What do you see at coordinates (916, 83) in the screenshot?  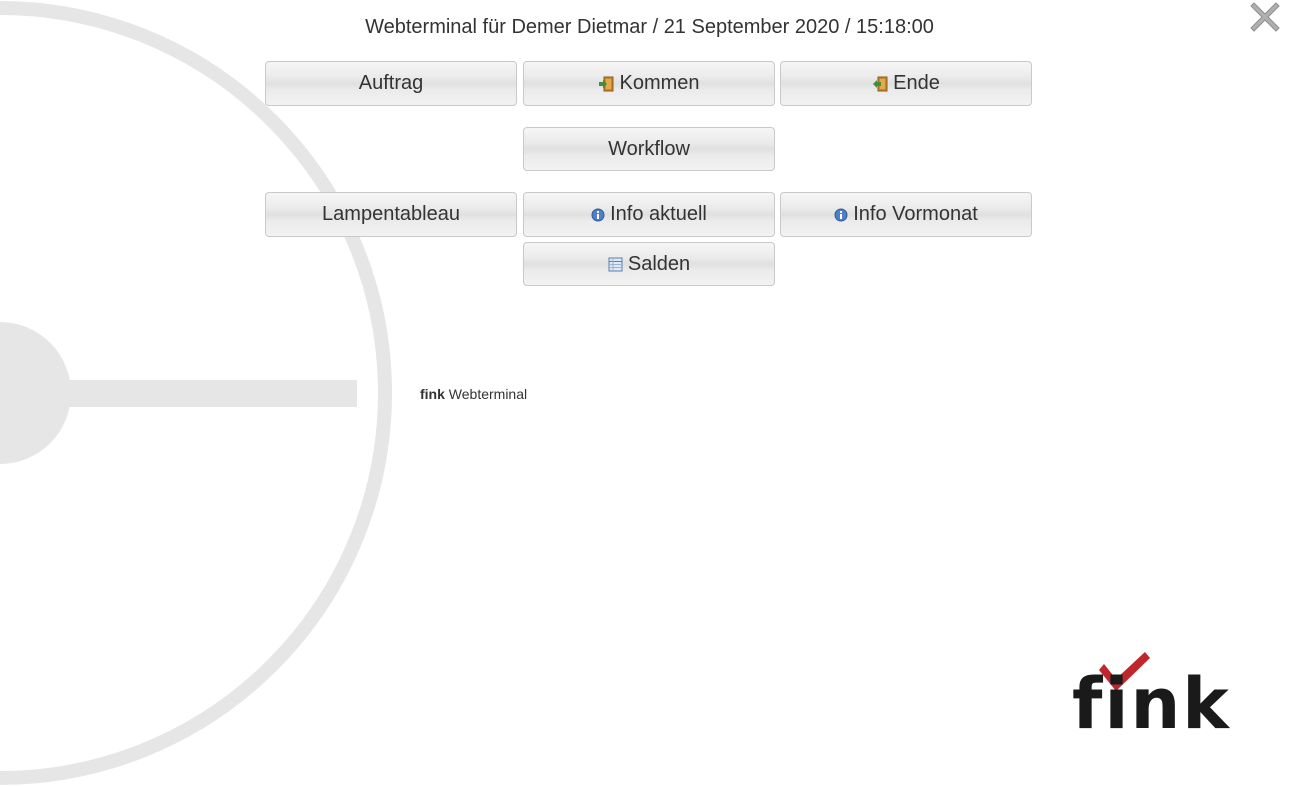 I see `ende-button-label: Ende` at bounding box center [916, 83].